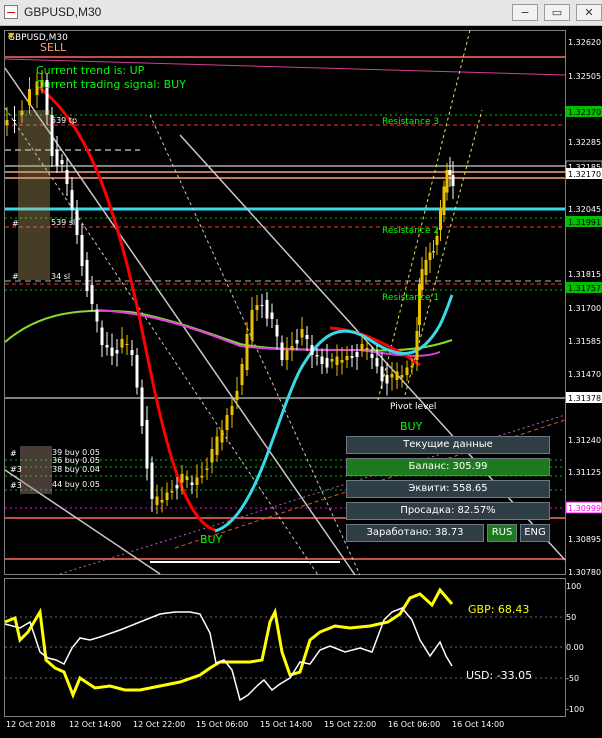 The image size is (602, 738). What do you see at coordinates (350, 724) in the screenshot?
I see `time-tick: 15 Oct 22:00` at bounding box center [350, 724].